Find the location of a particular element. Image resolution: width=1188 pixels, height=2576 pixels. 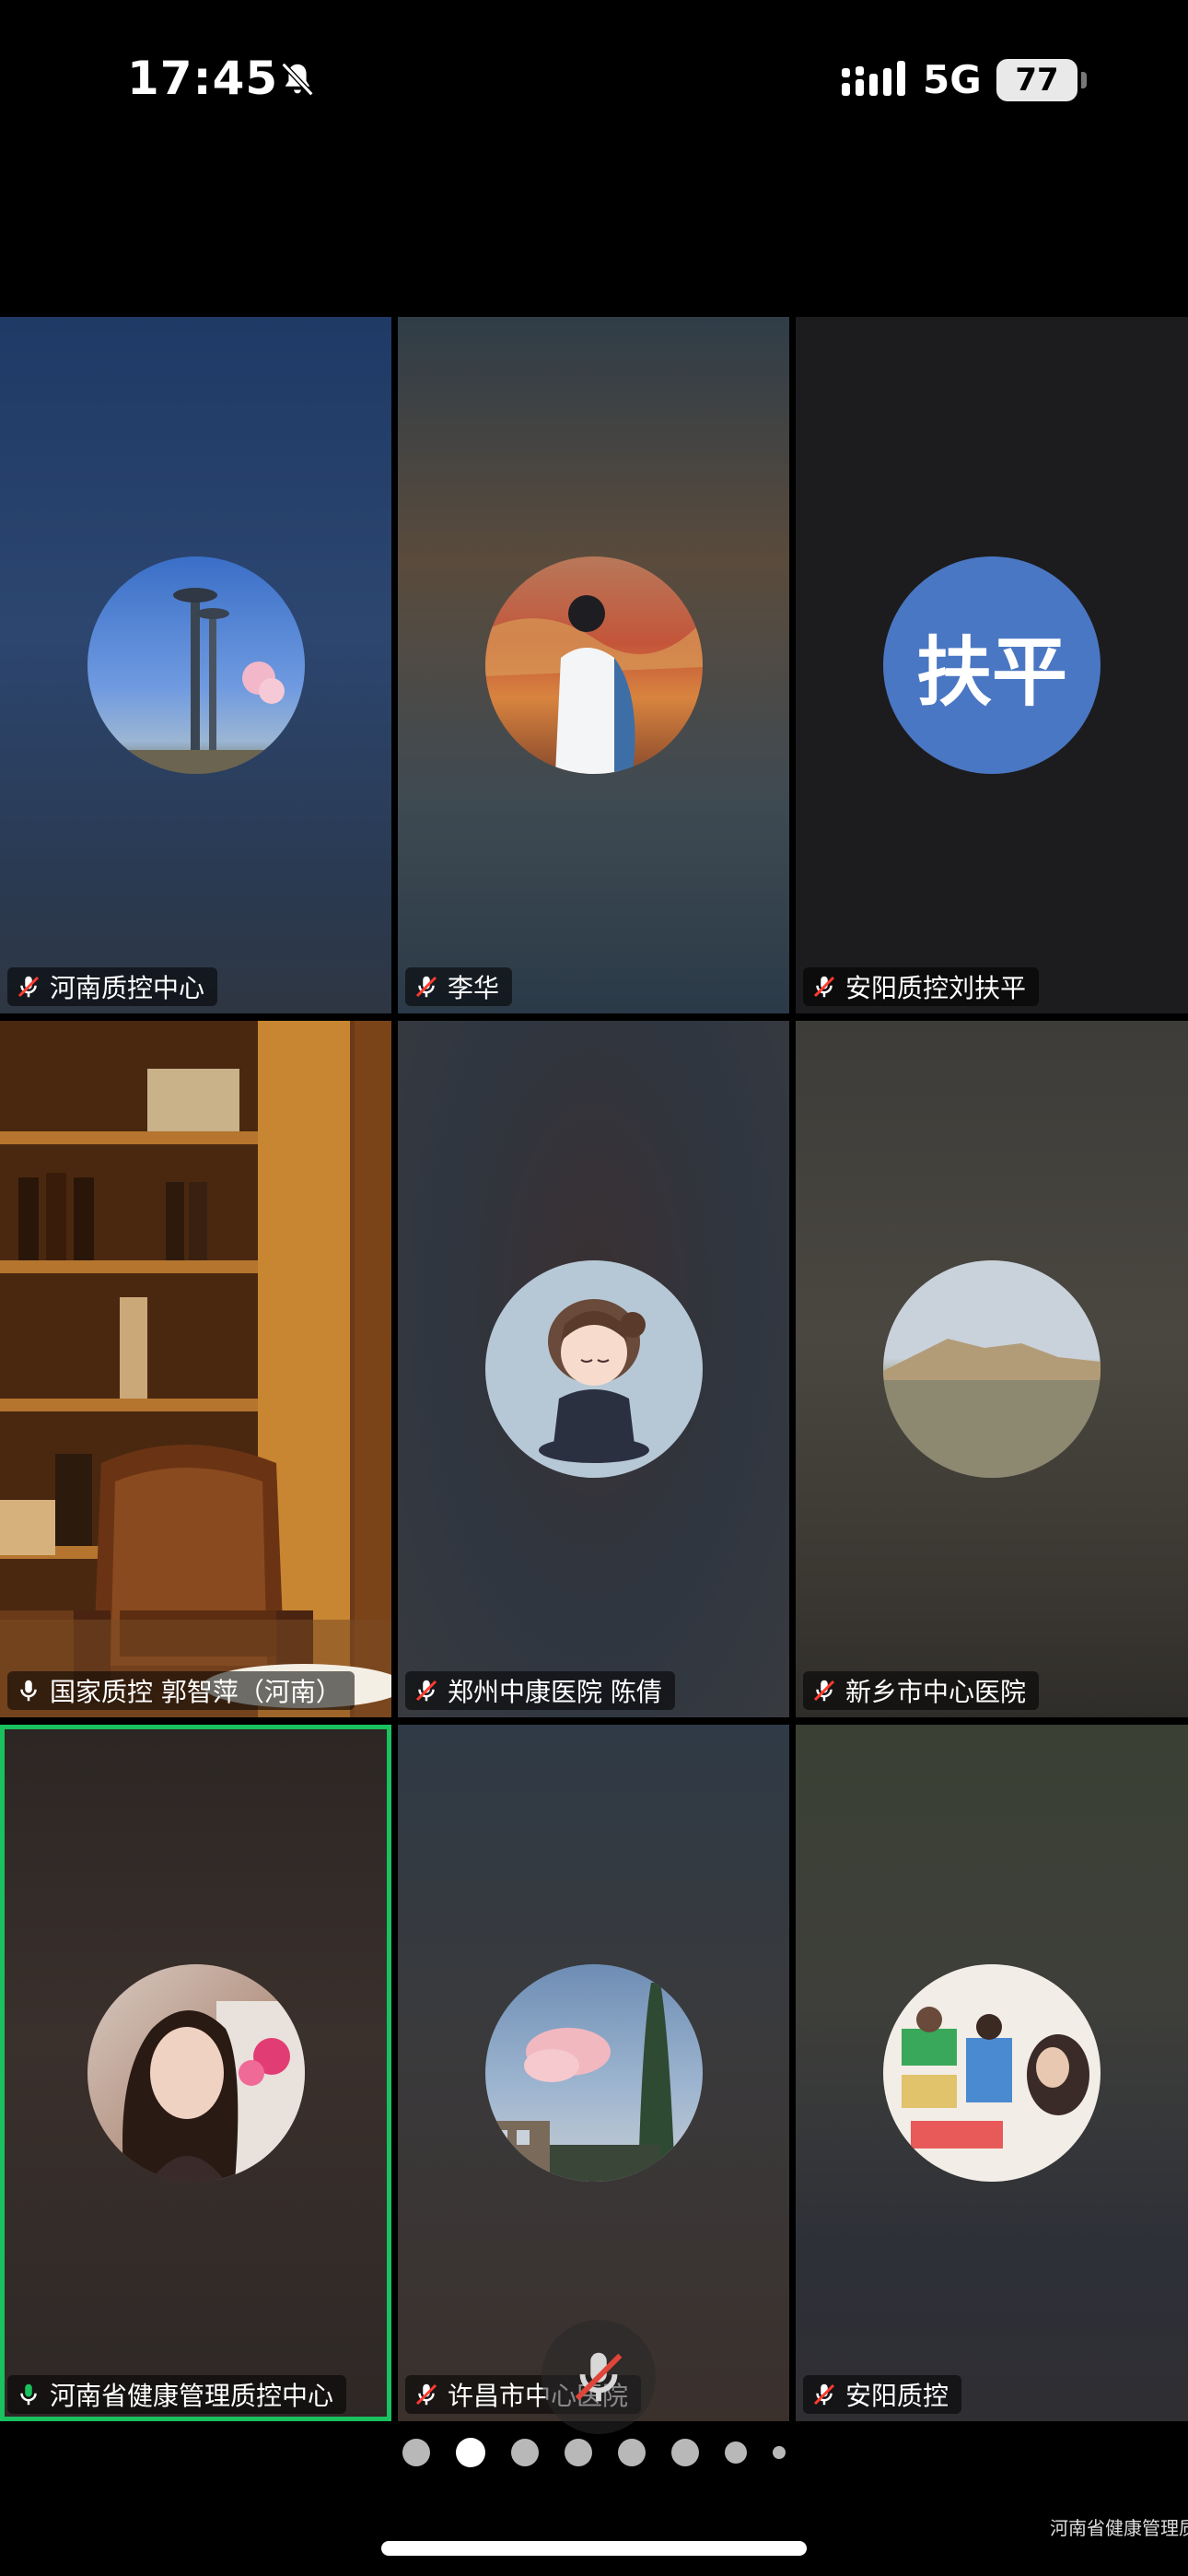

name-tag: 河南省健康管理质控中心 is located at coordinates (177, 2394).